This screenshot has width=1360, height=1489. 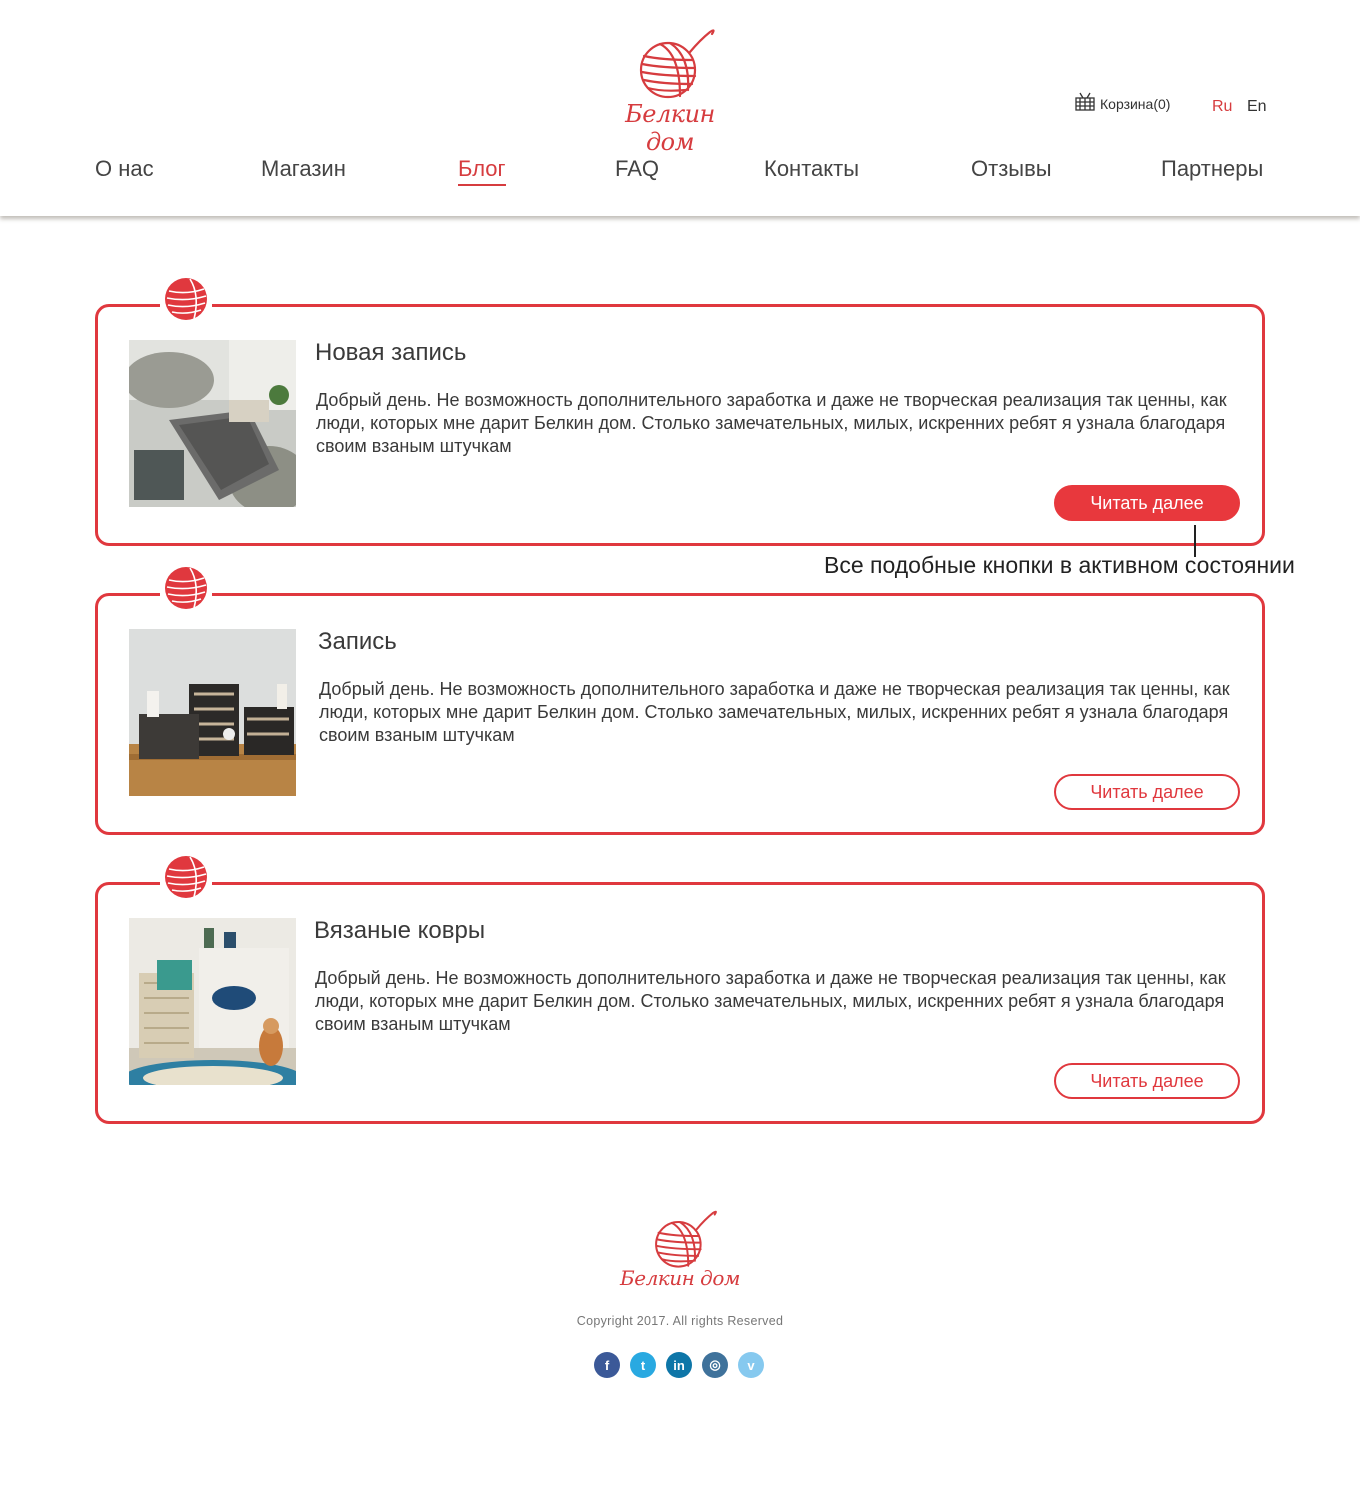 What do you see at coordinates (715, 1365) in the screenshot?
I see `instagram-icon: ◎` at bounding box center [715, 1365].